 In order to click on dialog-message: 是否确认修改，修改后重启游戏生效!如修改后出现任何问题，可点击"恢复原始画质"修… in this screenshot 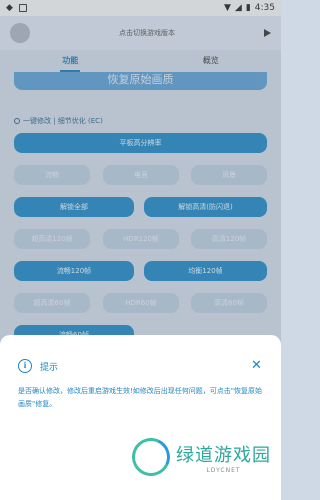, I will do `click(140, 397)`.